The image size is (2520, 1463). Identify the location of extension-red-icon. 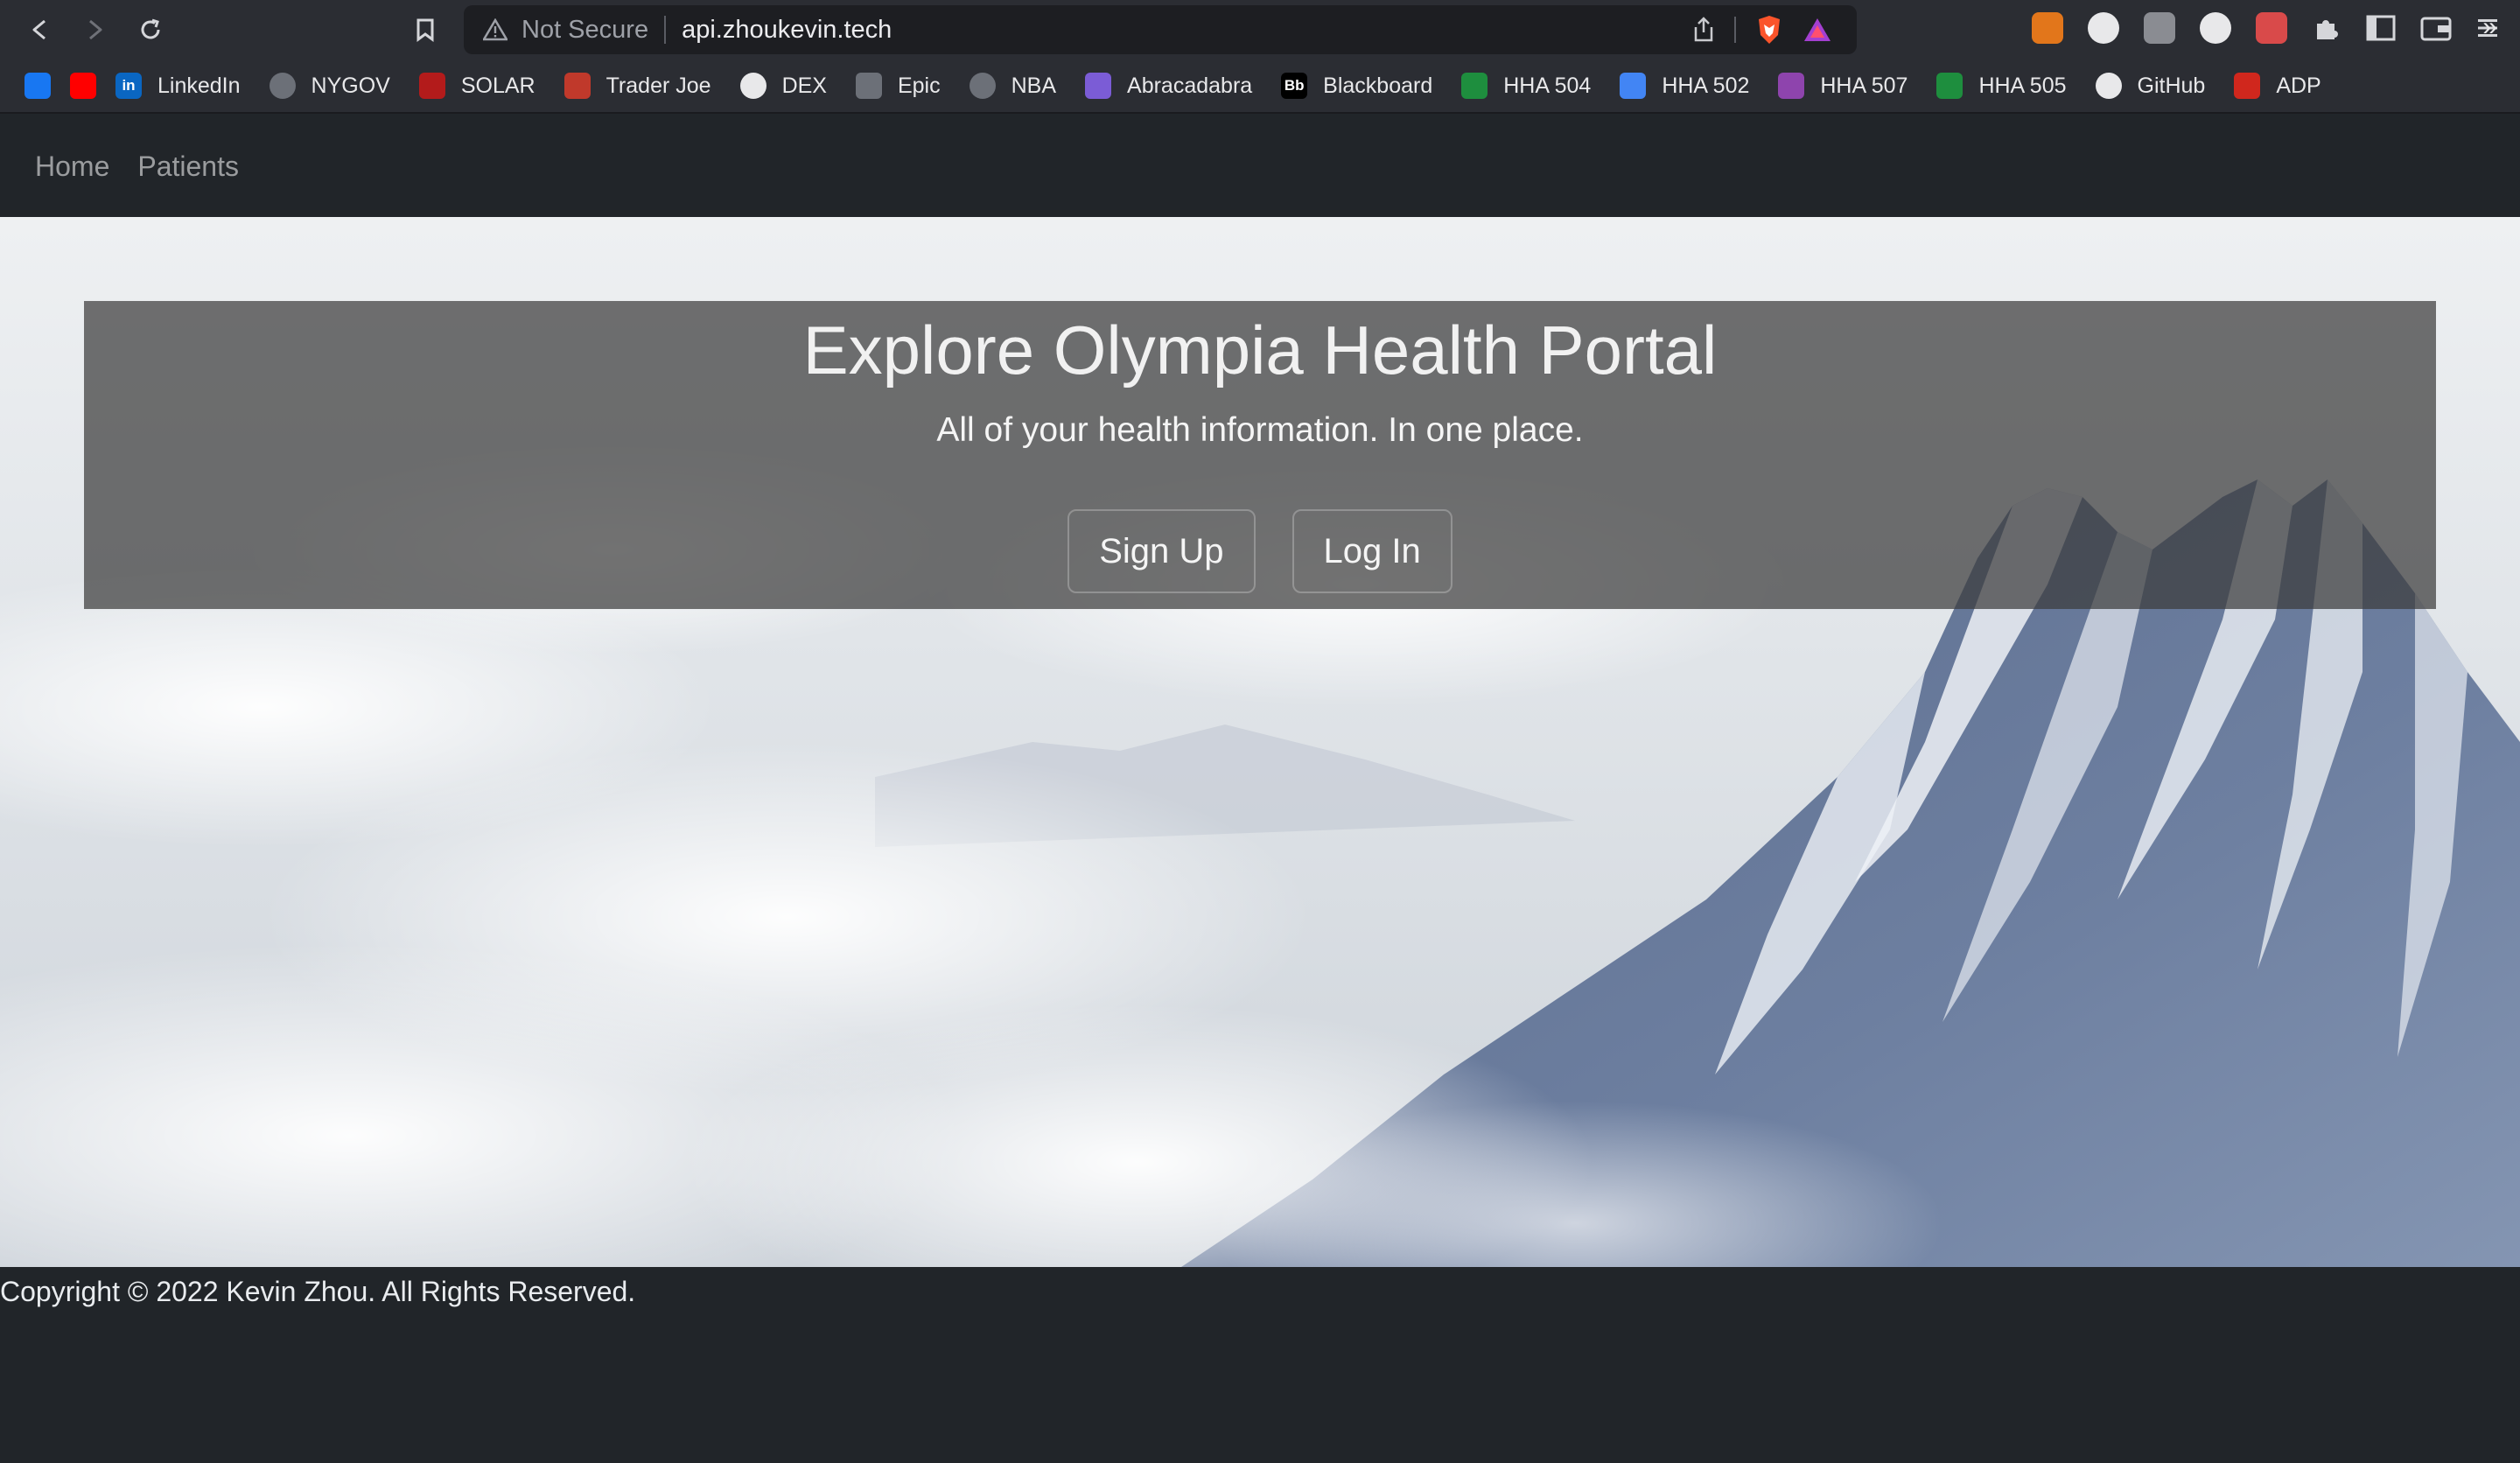
(2271, 28).